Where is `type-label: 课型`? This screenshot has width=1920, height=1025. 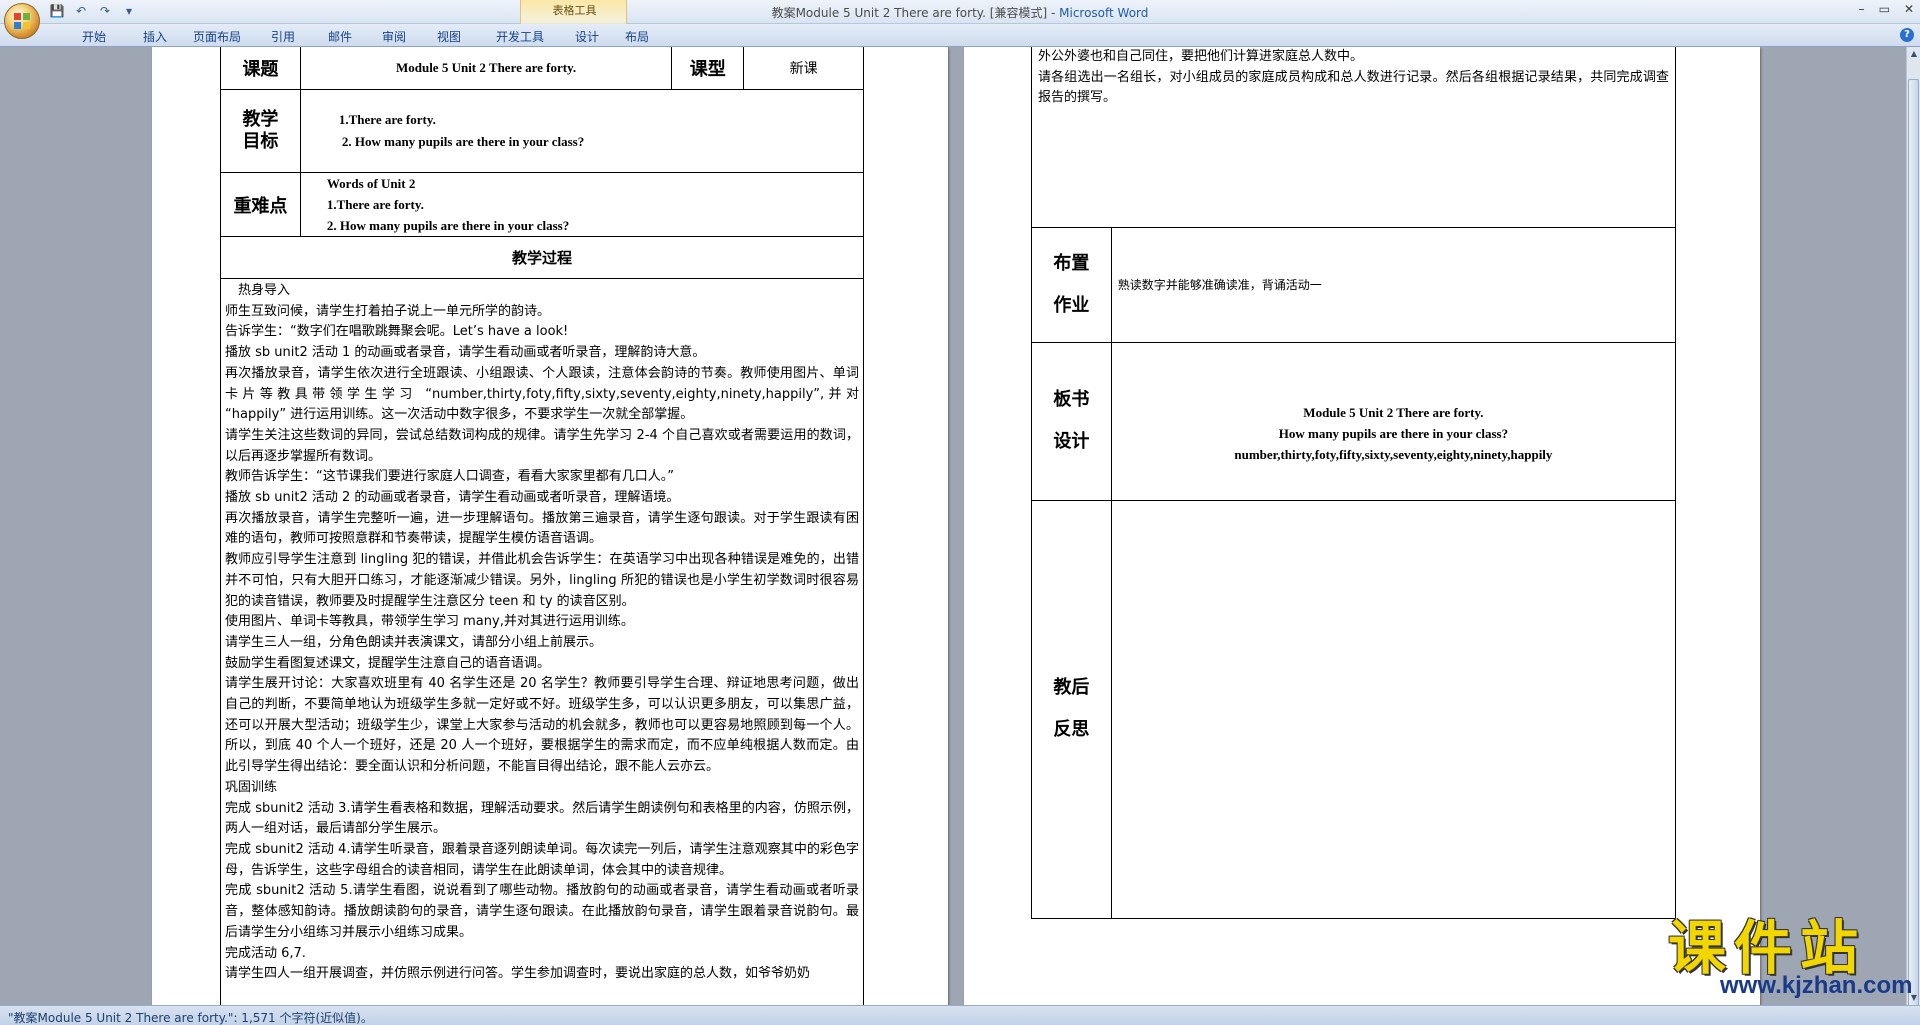
type-label: 课型 is located at coordinates (708, 68).